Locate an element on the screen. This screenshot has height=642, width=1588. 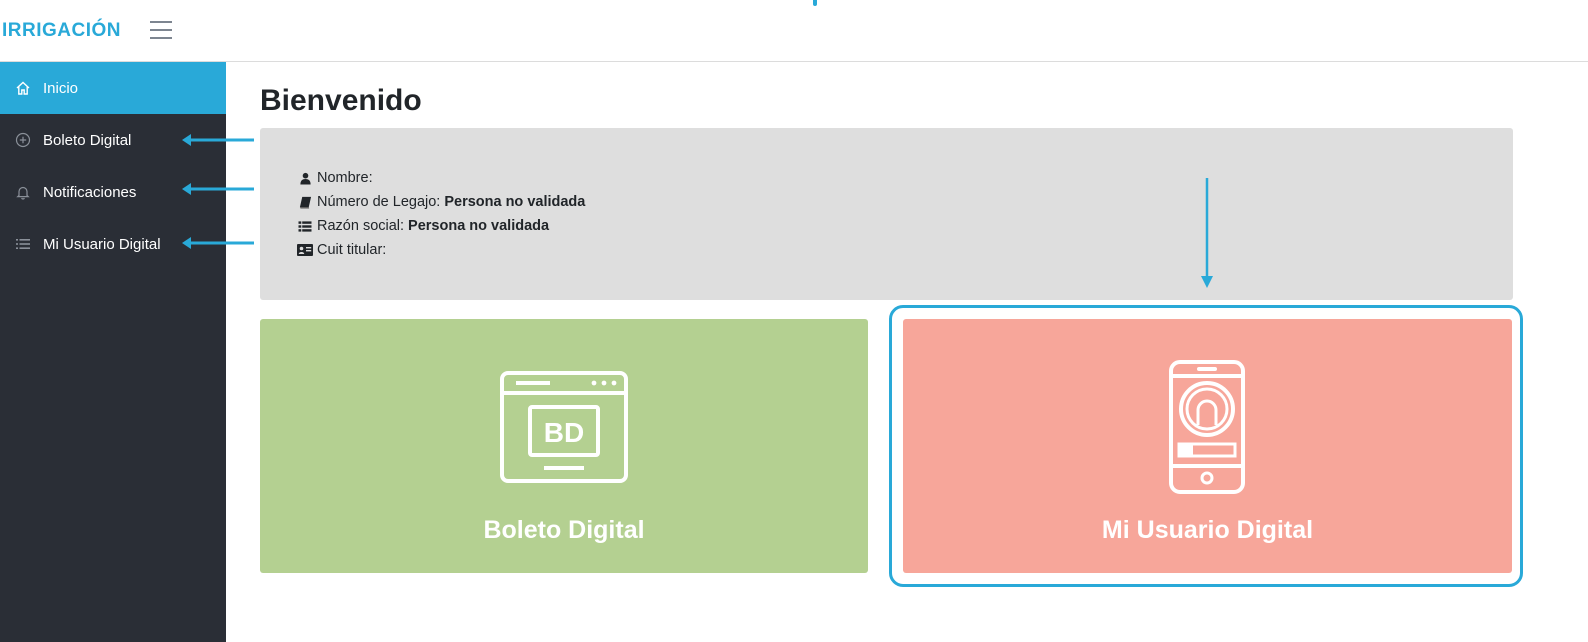
boleto-digital-card-label: Boleto Digital is located at coordinates (564, 530).